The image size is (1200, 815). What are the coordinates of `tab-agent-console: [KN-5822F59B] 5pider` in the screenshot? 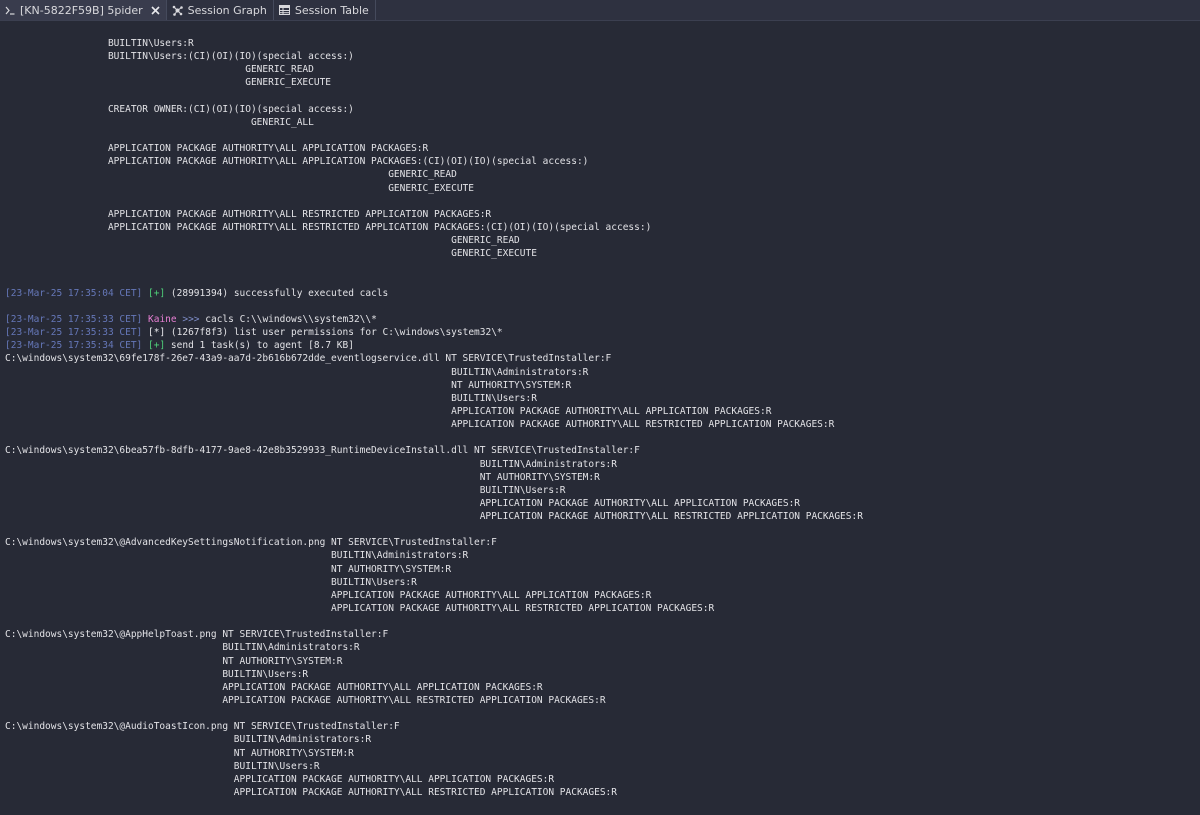 It's located at (83, 10).